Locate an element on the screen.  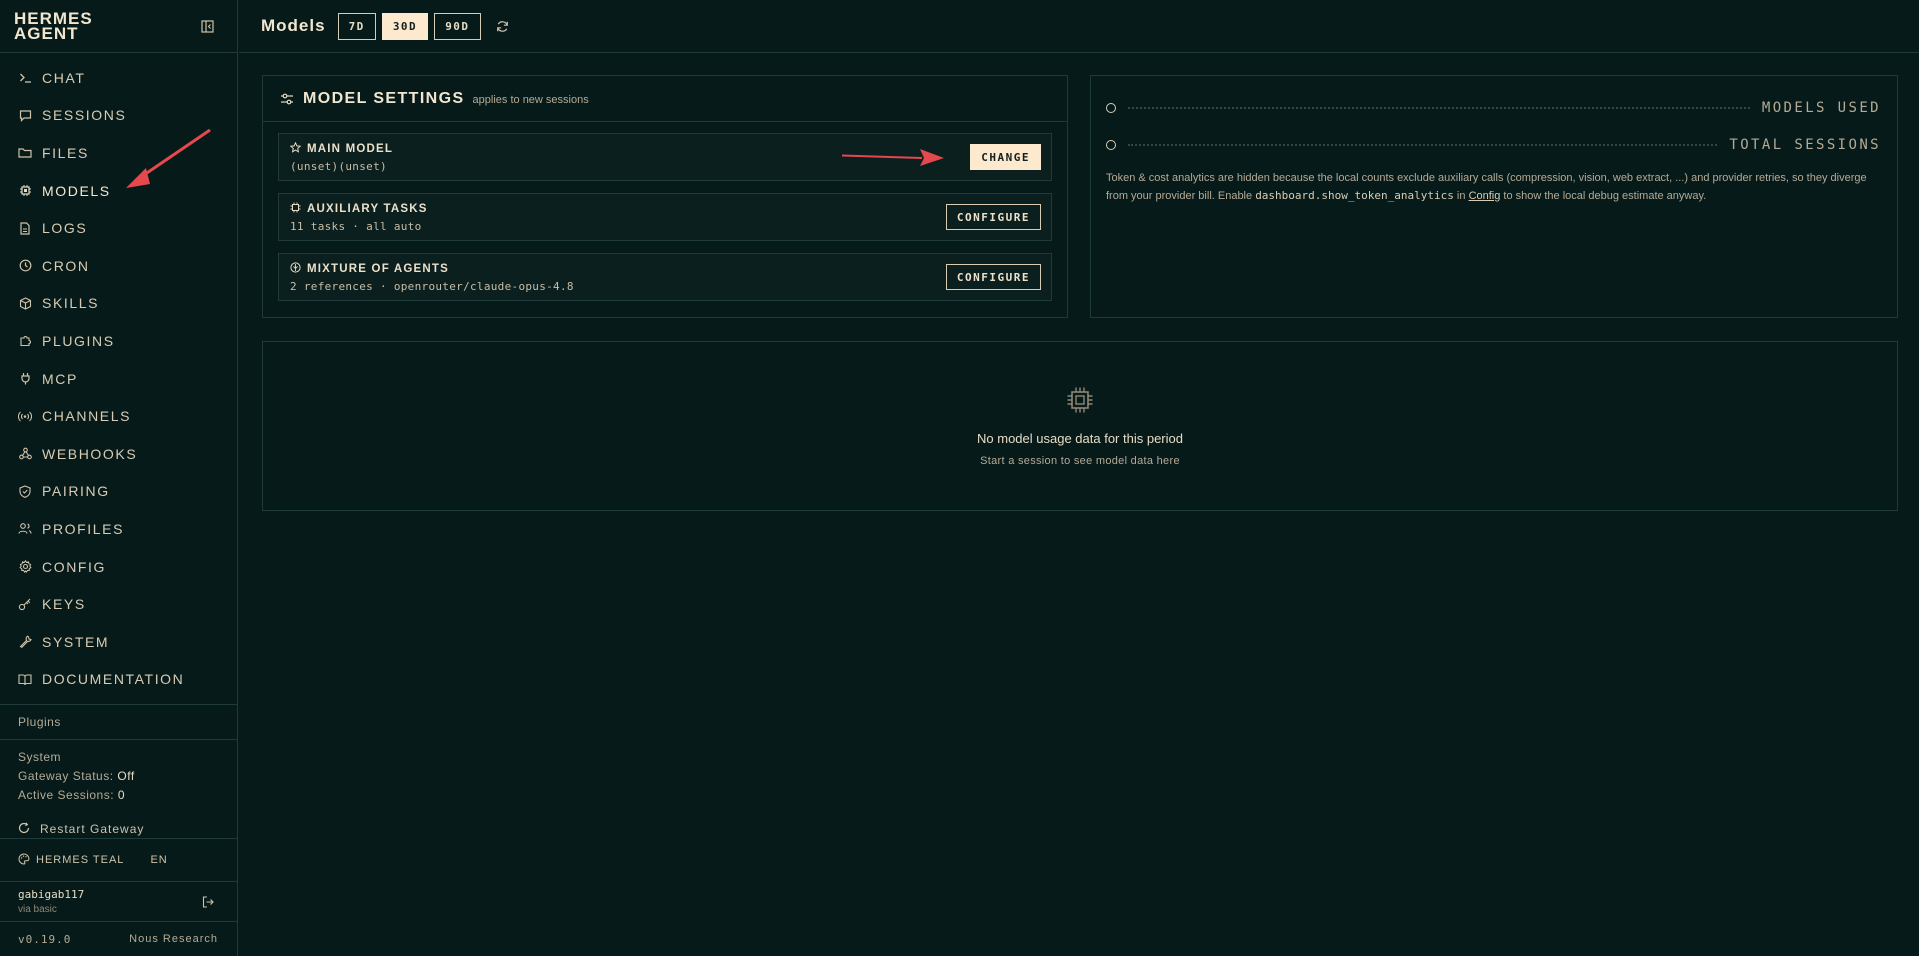
auxiliary-tasks-info: AUXILIARY TASKS 11 tasks · all auto is located at coordinates (359, 217).